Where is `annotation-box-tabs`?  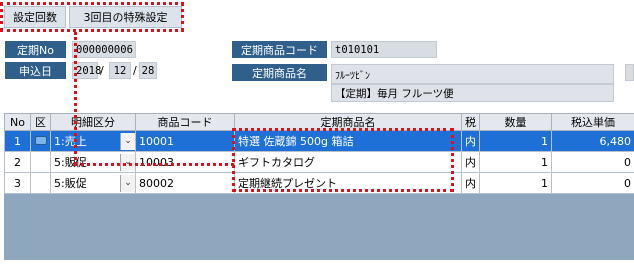
annotation-box-tabs is located at coordinates (92, 17).